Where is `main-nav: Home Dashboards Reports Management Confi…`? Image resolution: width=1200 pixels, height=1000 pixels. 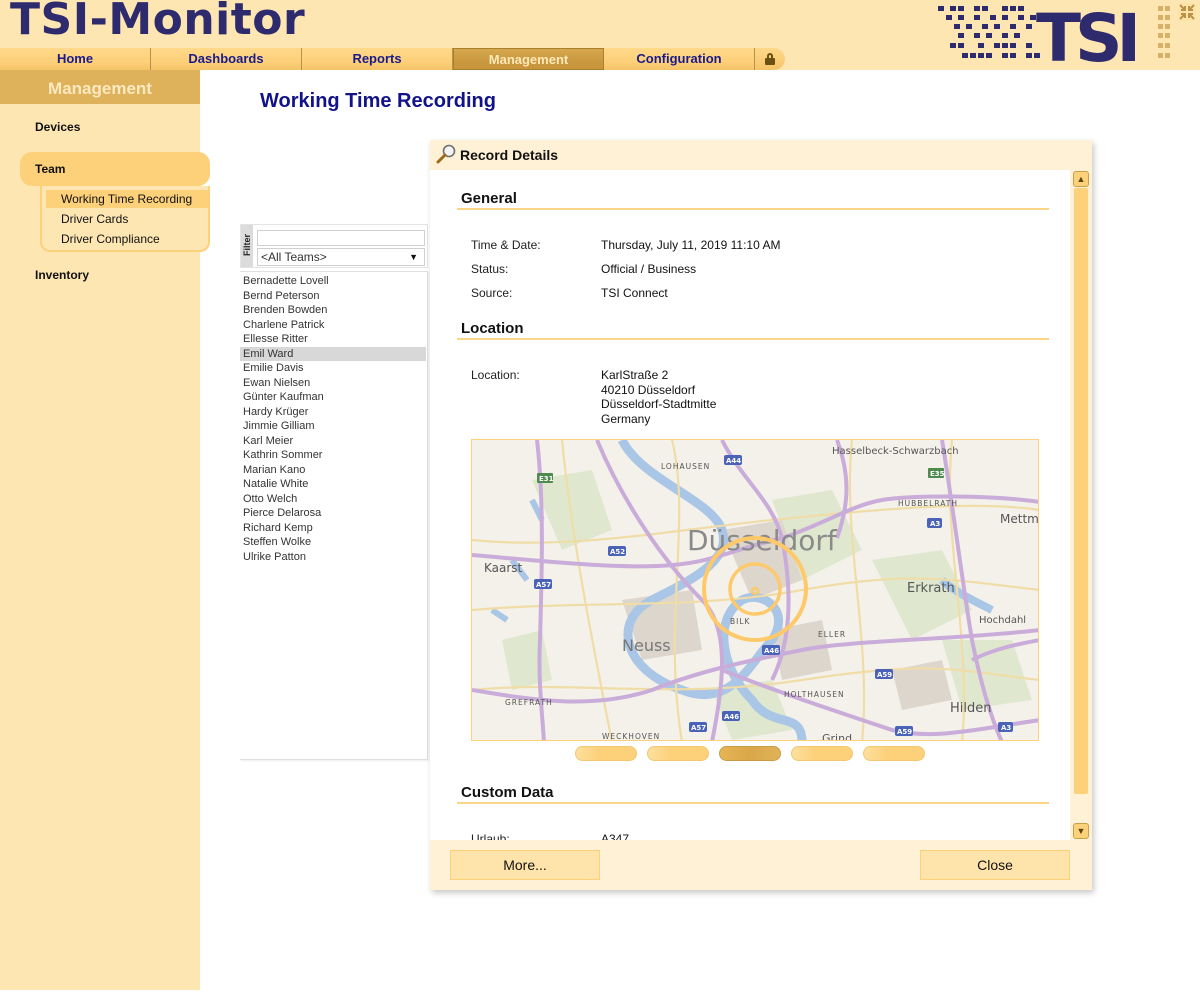
main-nav: Home Dashboards Reports Management Confi… is located at coordinates (392, 59).